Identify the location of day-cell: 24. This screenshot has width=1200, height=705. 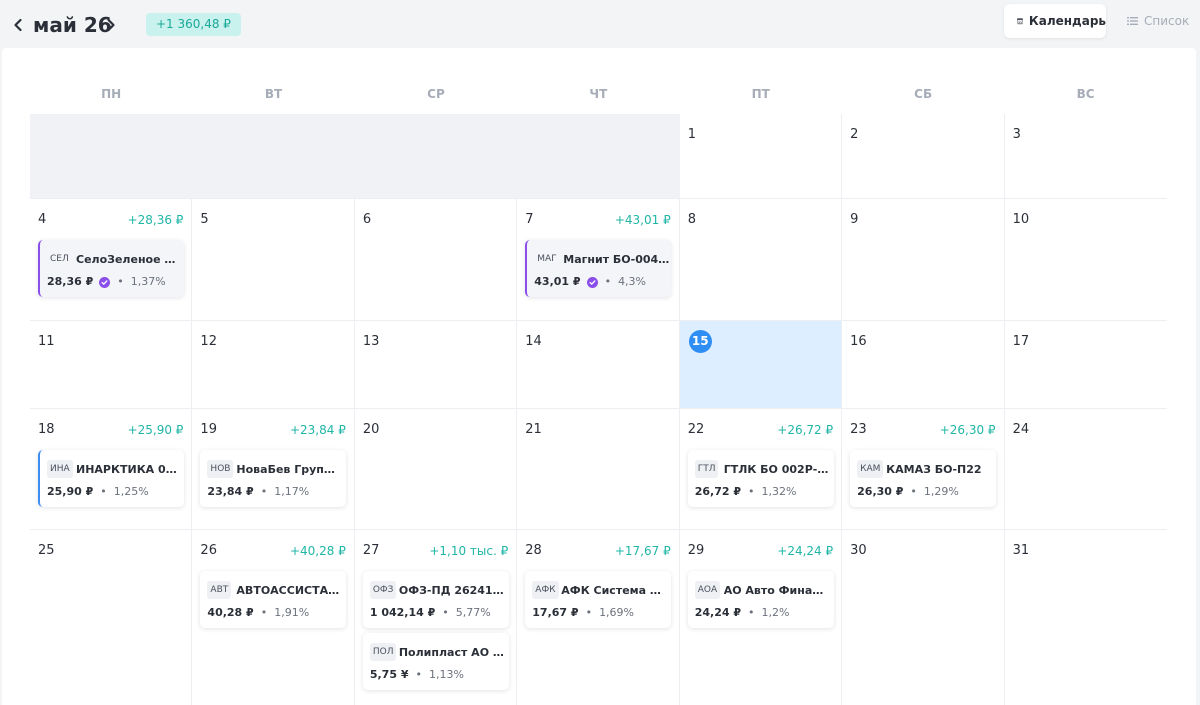
(1085, 469).